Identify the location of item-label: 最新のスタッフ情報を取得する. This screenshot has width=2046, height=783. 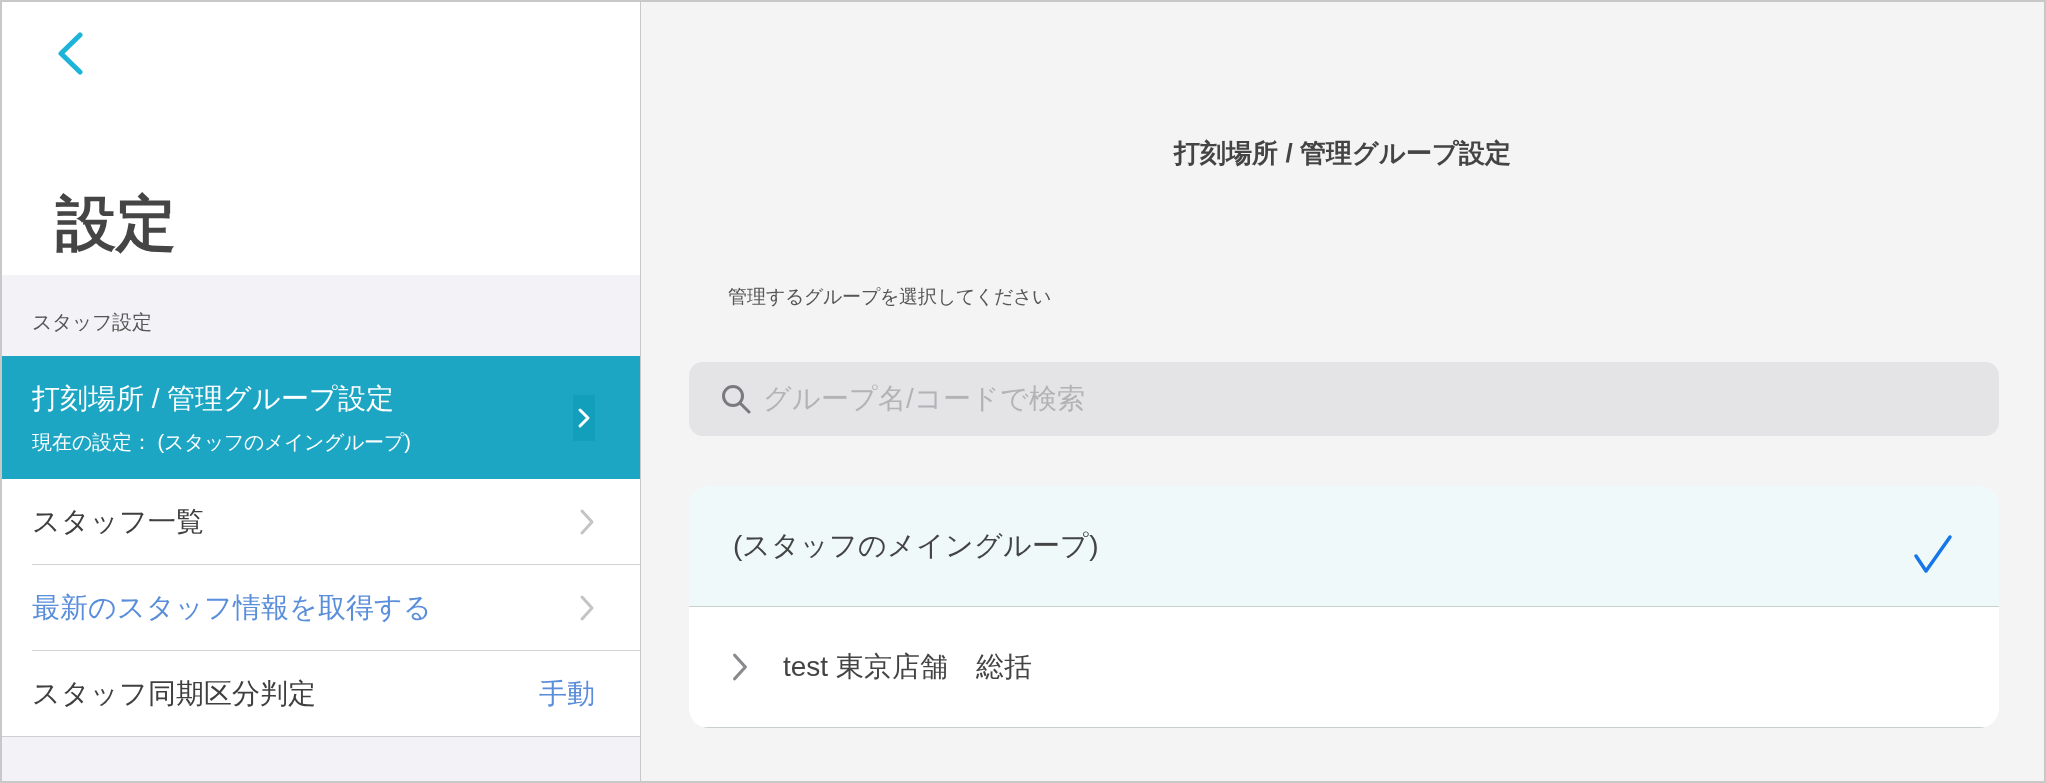
(232, 607).